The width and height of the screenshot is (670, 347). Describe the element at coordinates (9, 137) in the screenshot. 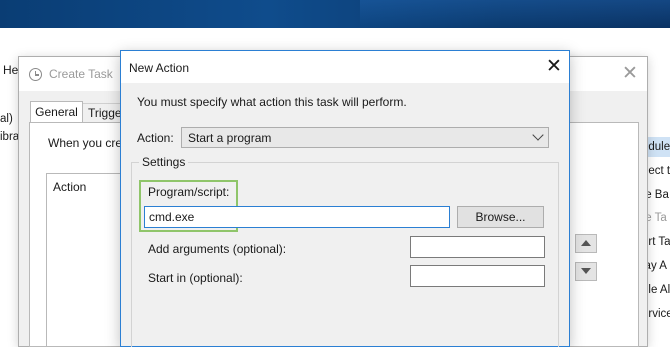

I see `console-tree-item: ibra` at that location.